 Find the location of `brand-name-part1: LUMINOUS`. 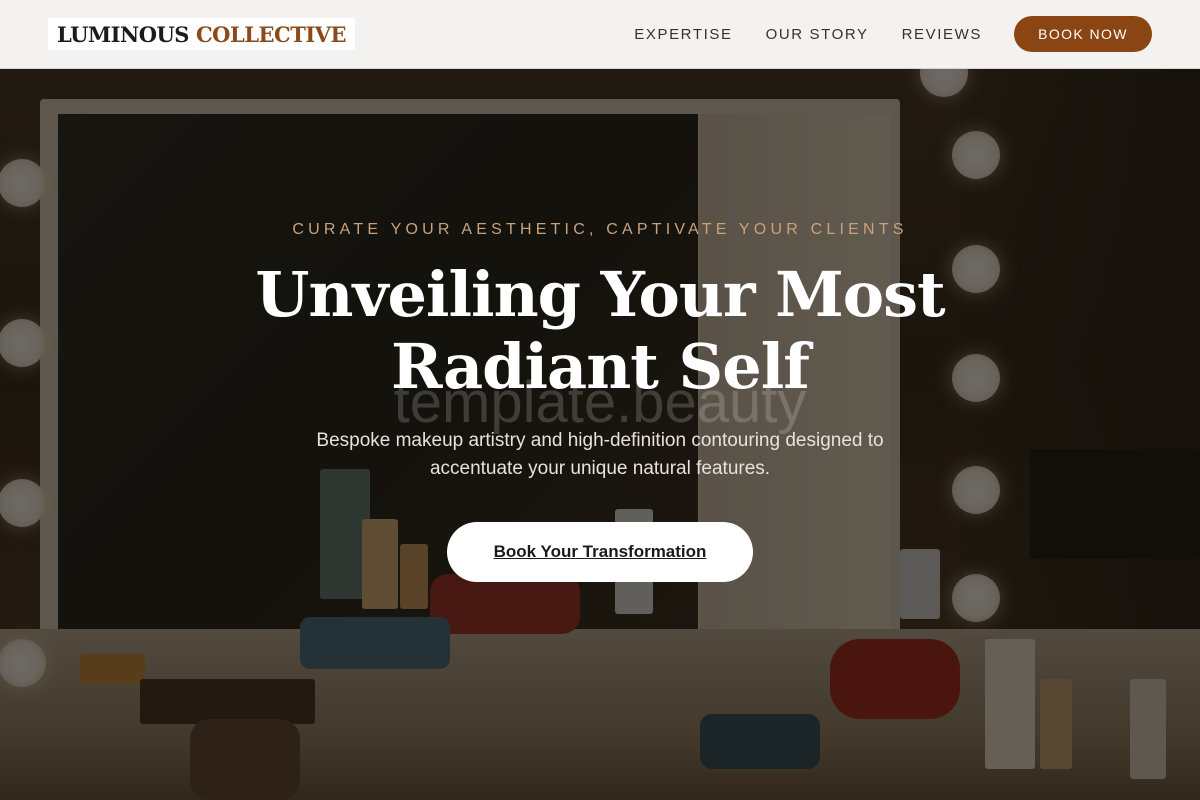

brand-name-part1: LUMINOUS is located at coordinates (123, 34).